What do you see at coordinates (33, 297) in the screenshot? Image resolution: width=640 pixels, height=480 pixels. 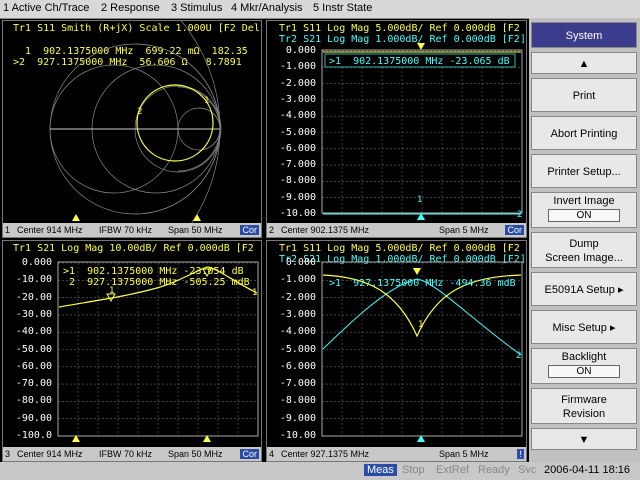 I see `p3-ytick-label: -20.00` at bounding box center [33, 297].